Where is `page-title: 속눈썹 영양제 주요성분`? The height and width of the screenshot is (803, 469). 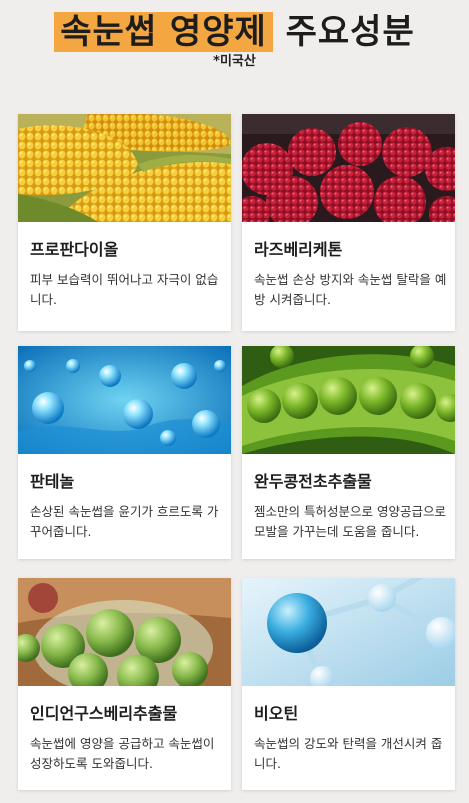 page-title: 속눈썹 영양제 주요성분 is located at coordinates (234, 28).